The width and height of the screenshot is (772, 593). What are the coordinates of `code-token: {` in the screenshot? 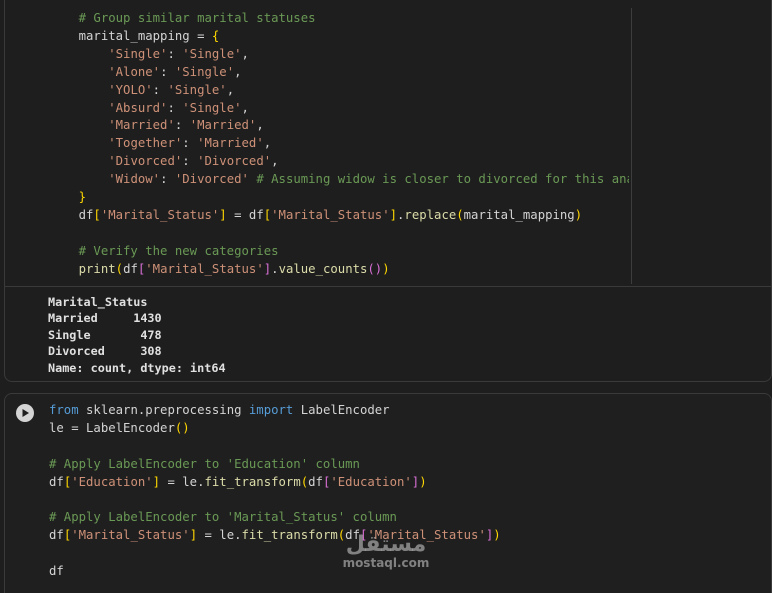 It's located at (215, 35).